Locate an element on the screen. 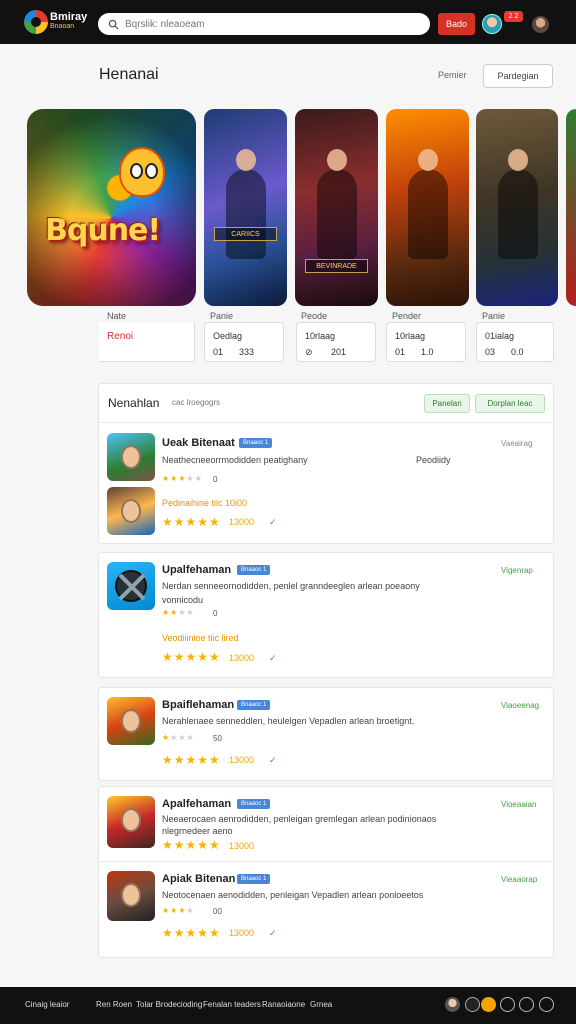 The height and width of the screenshot is (1024, 576). help-icon is located at coordinates (546, 1004).